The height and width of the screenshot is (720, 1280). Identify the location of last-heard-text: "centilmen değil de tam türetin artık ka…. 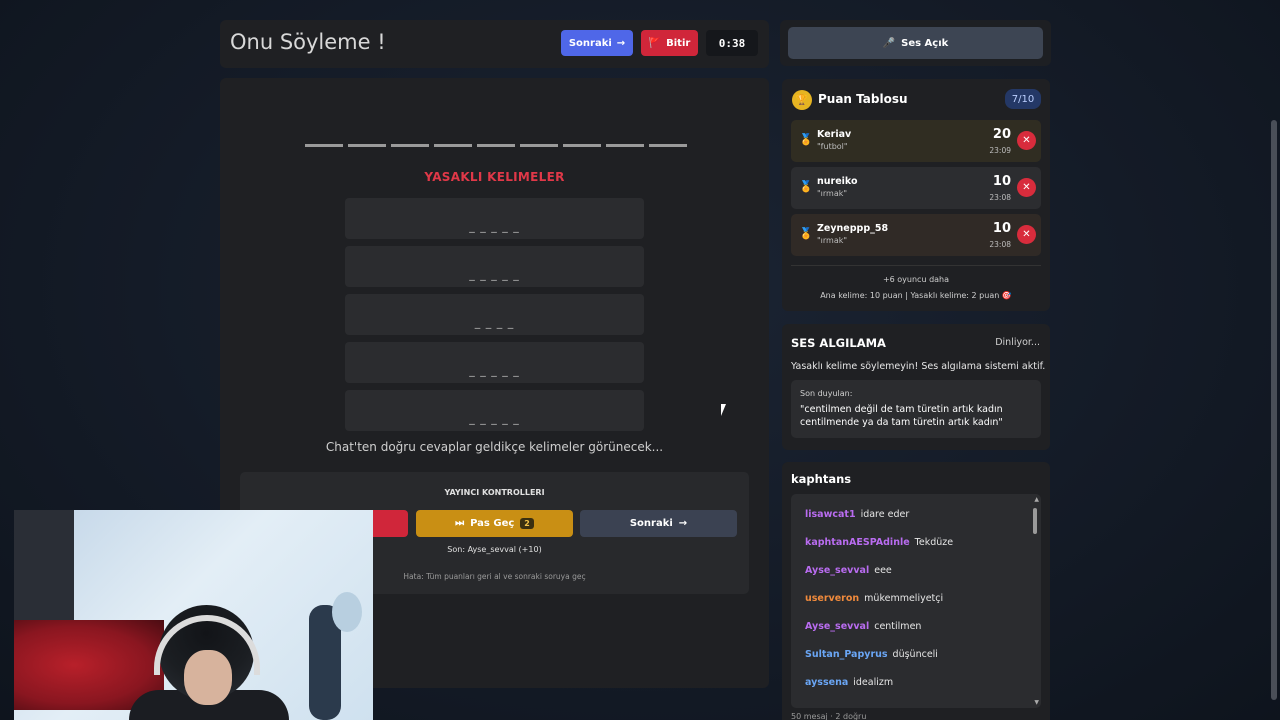
(901, 416).